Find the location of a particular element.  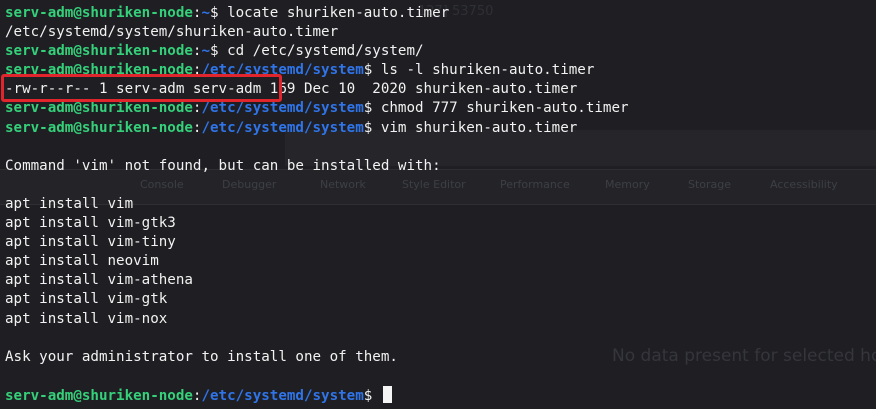

apt-suggestion: apt install vim-nox is located at coordinates (86, 318).